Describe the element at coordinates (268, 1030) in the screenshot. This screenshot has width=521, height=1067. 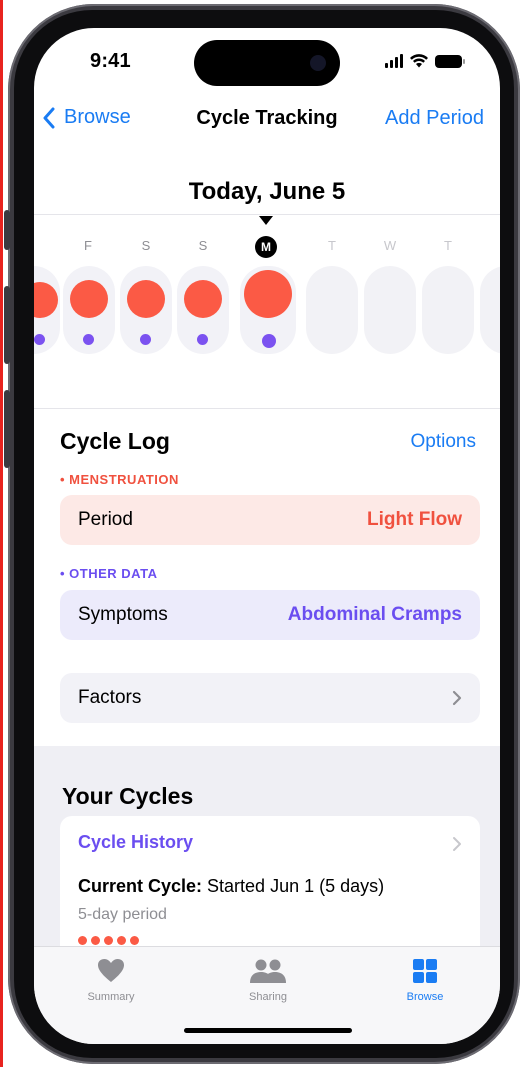
I see `home-indicator` at that location.